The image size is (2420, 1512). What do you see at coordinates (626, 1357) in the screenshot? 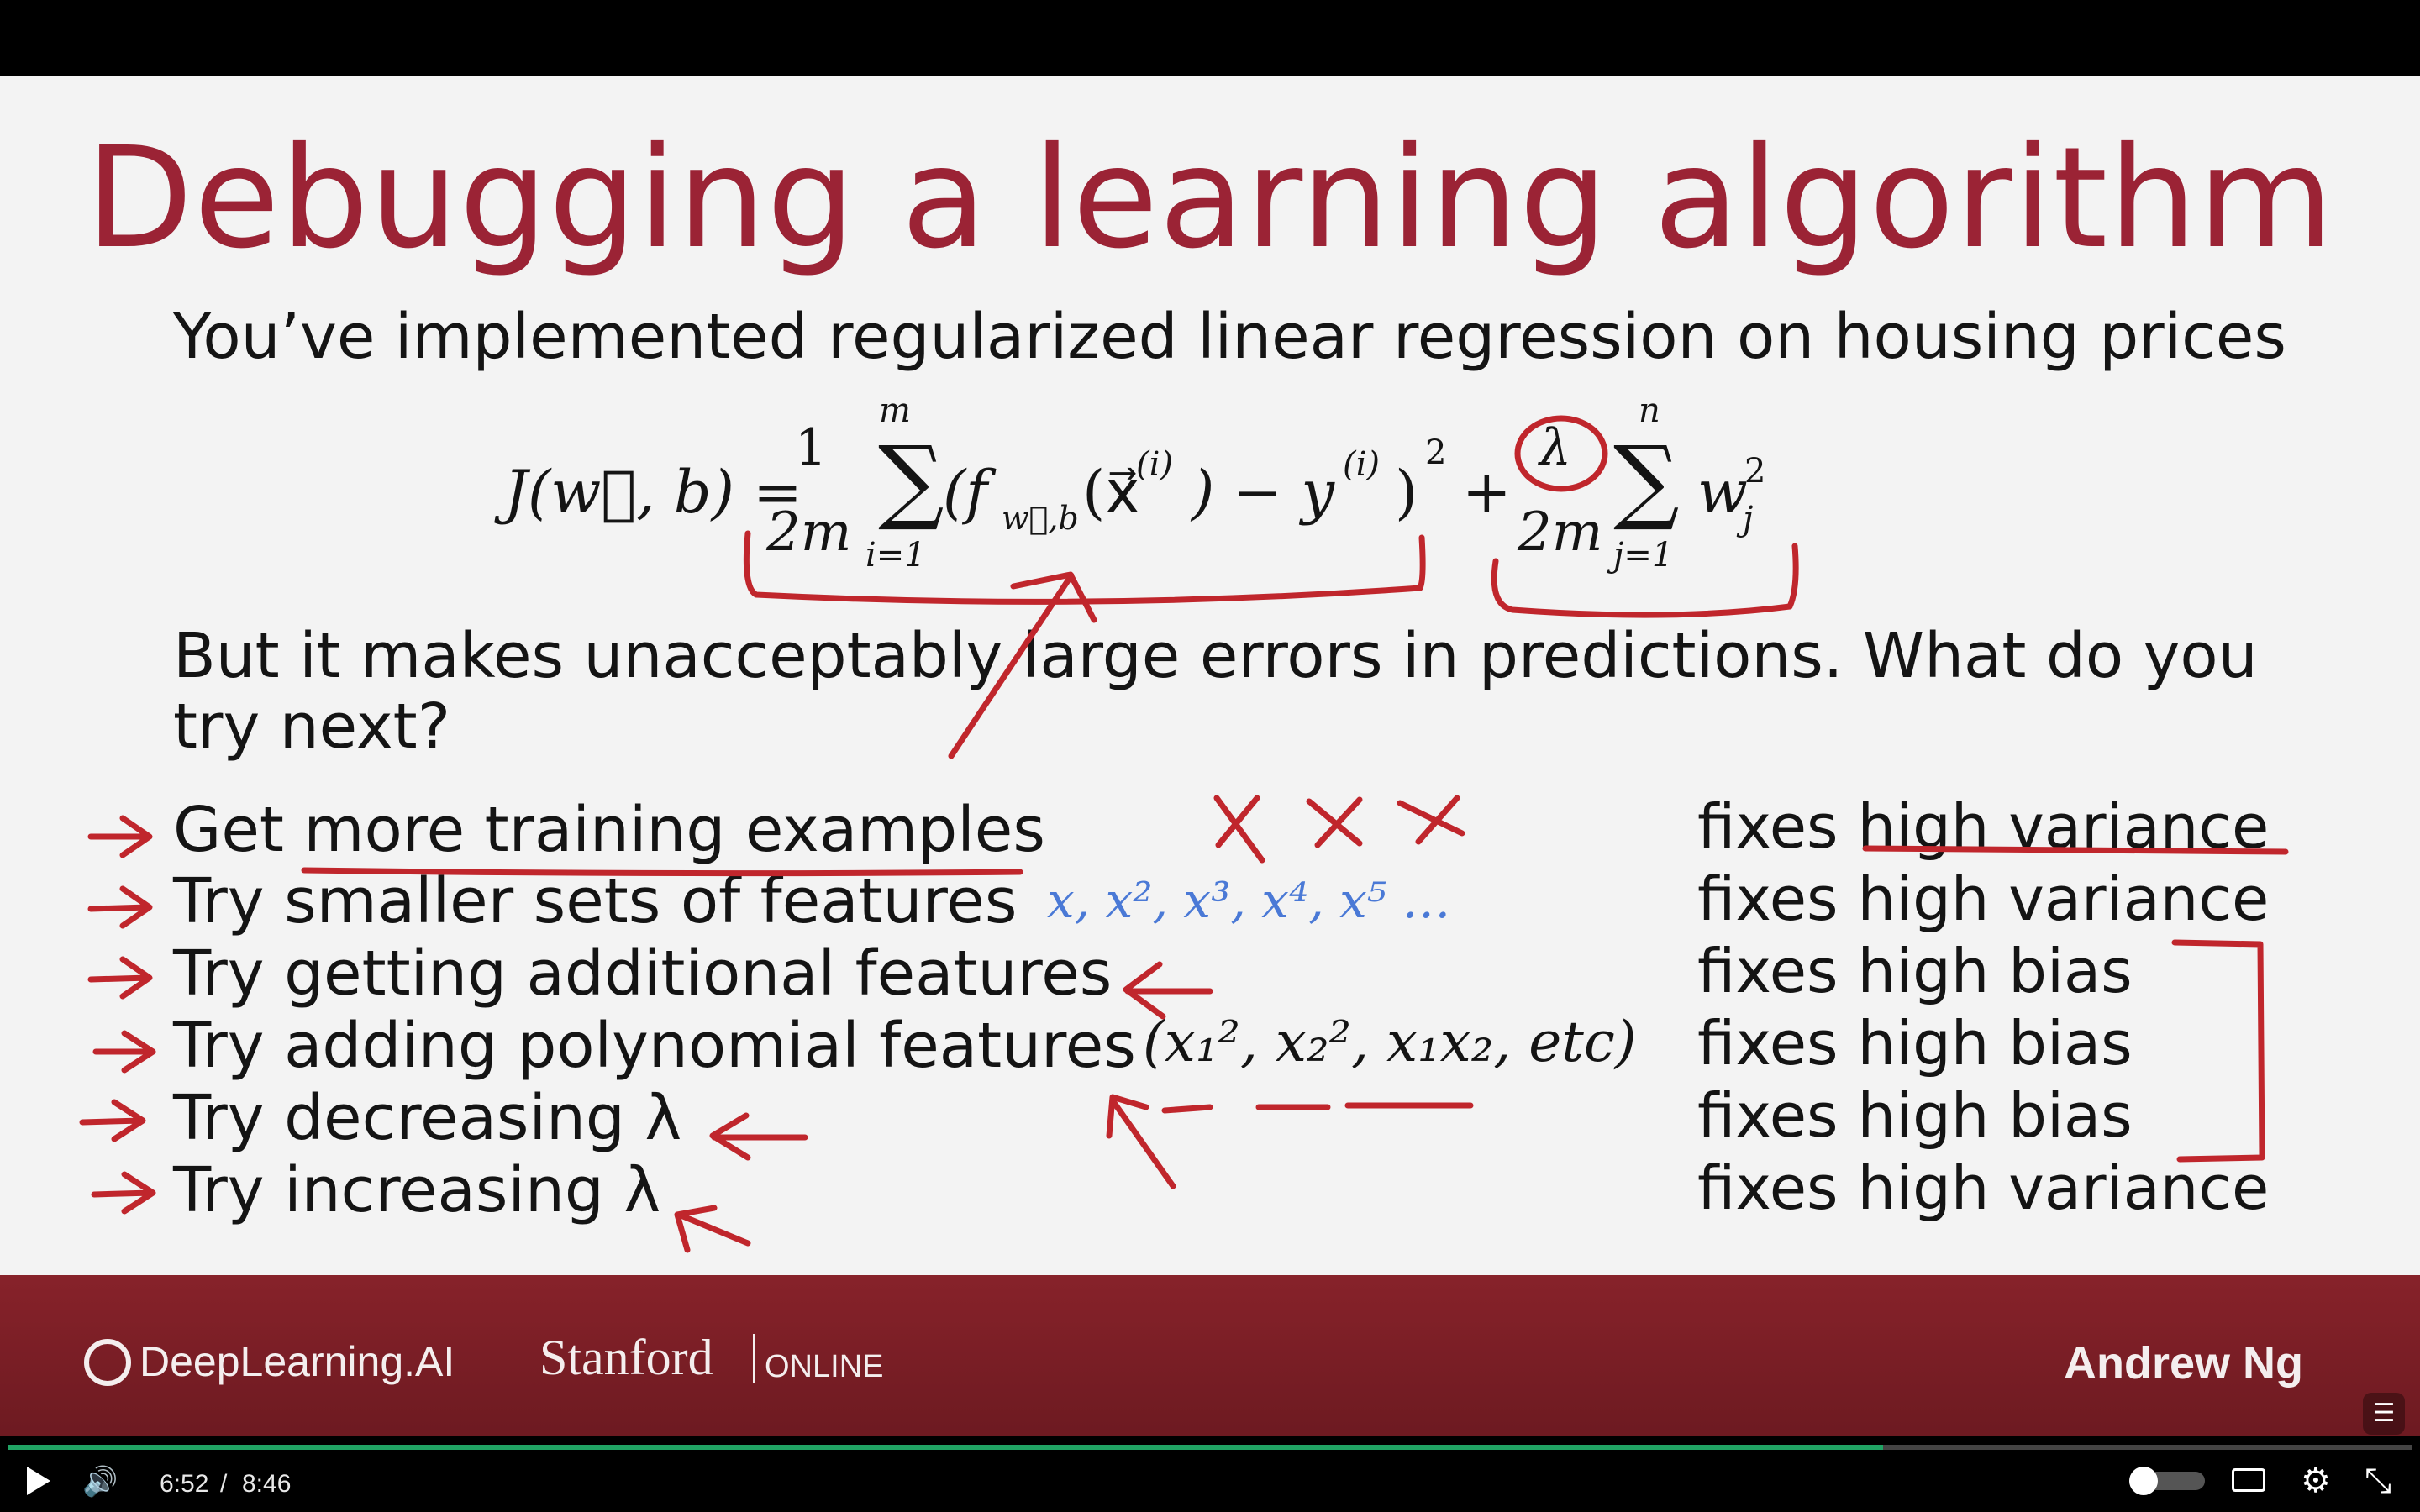
I see `stanford-name: Stanford` at bounding box center [626, 1357].